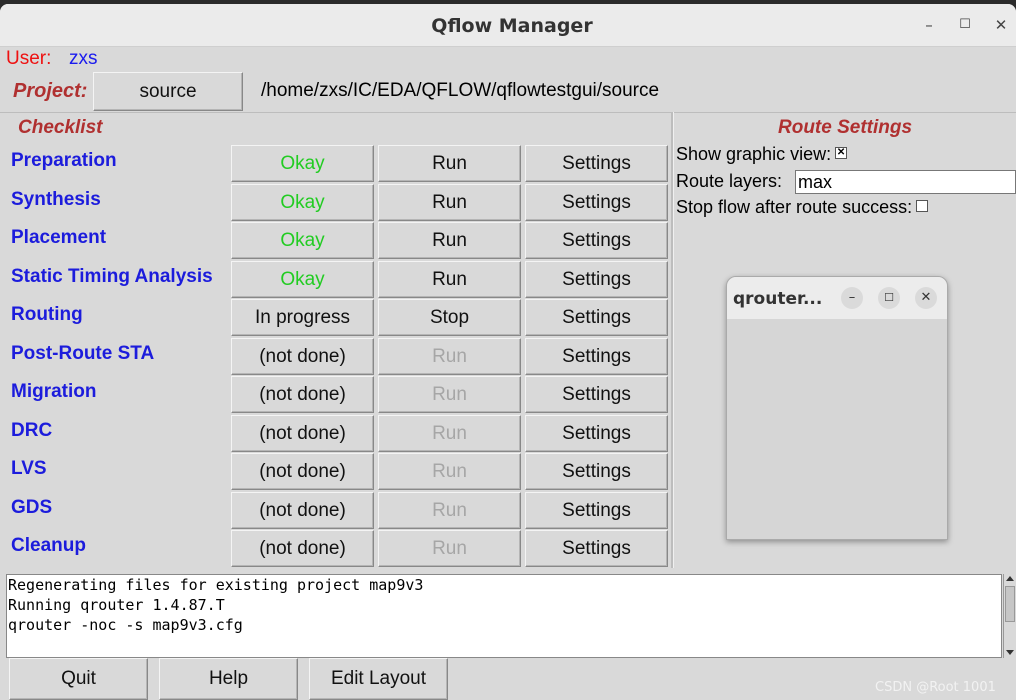  Describe the element at coordinates (78, 679) in the screenshot. I see `quit-button: Quit` at that location.